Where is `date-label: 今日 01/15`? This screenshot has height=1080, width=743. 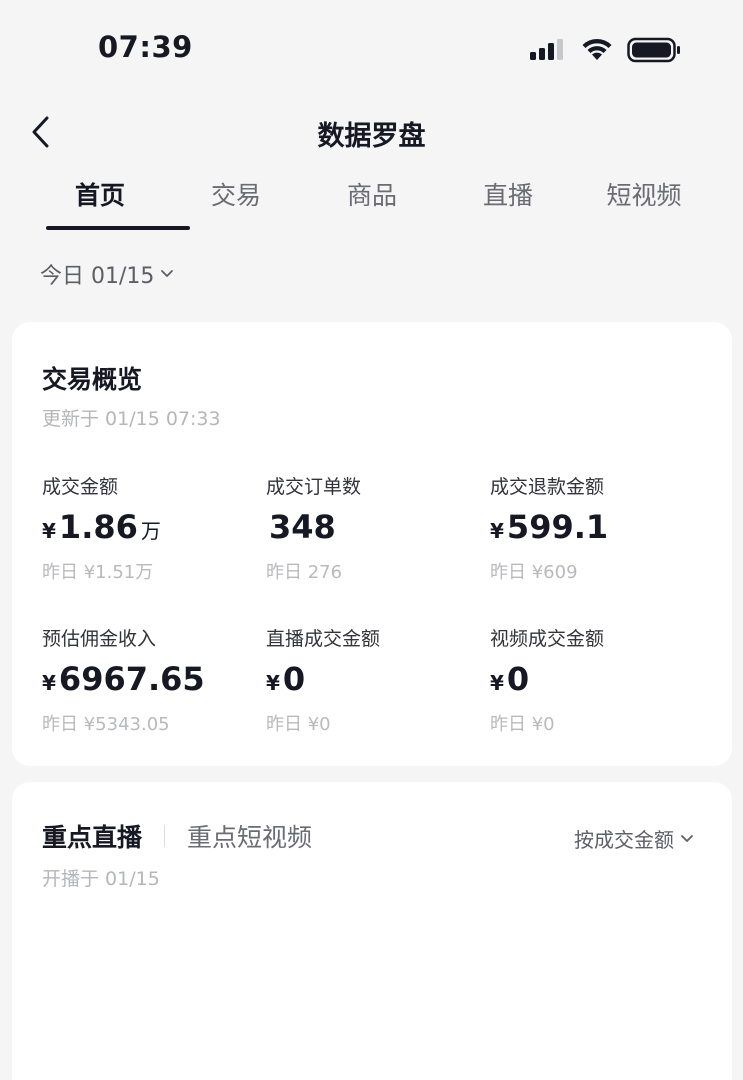 date-label: 今日 01/15 is located at coordinates (97, 276).